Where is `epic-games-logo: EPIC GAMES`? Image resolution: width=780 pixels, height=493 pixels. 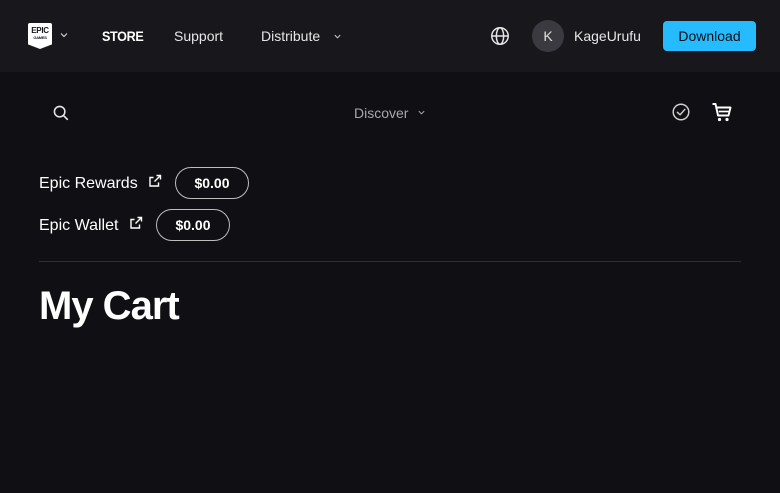
epic-games-logo: EPIC GAMES is located at coordinates (40, 36).